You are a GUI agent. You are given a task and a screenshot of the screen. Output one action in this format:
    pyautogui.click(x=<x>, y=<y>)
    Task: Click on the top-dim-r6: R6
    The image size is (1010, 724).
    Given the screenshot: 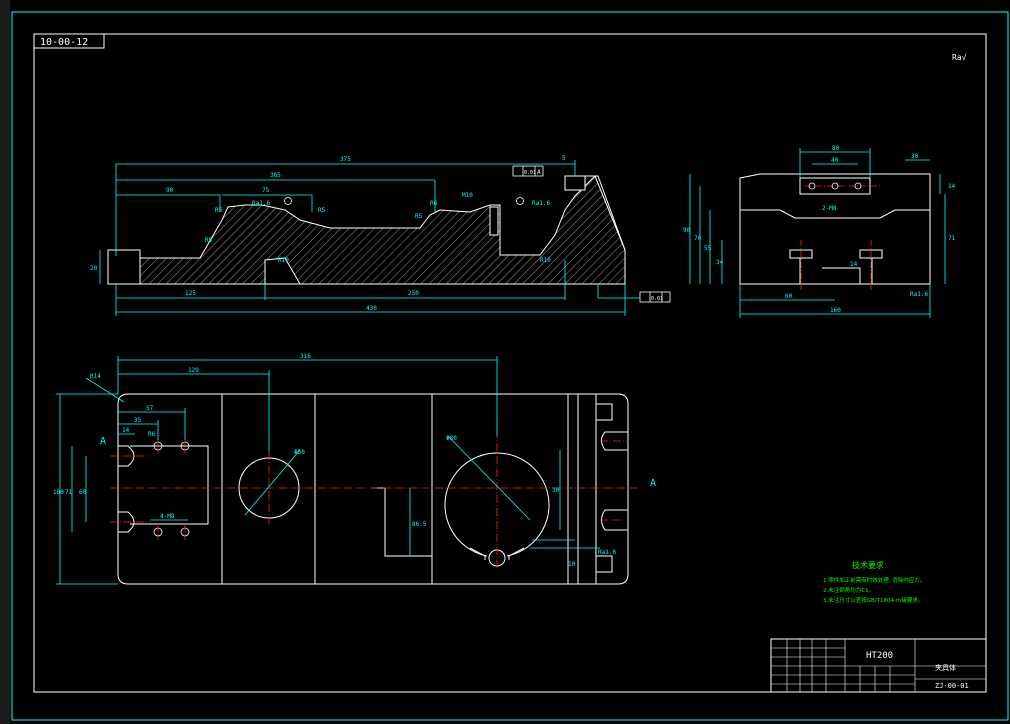 What is the action you would take?
    pyautogui.click(x=152, y=434)
    